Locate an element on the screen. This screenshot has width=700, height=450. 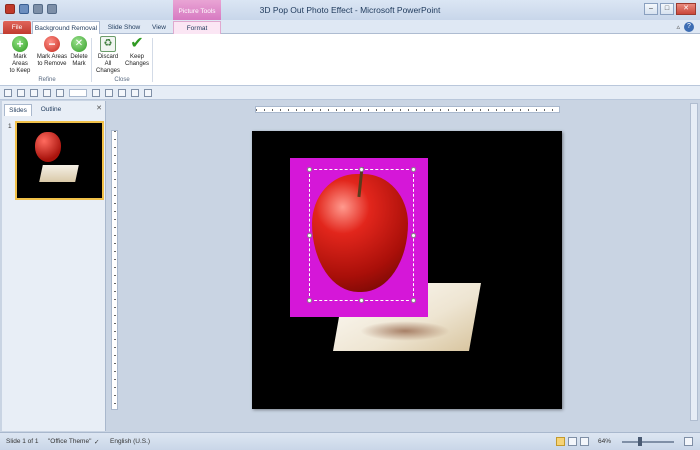
drawing-toolbar is located at coordinates (350, 93).